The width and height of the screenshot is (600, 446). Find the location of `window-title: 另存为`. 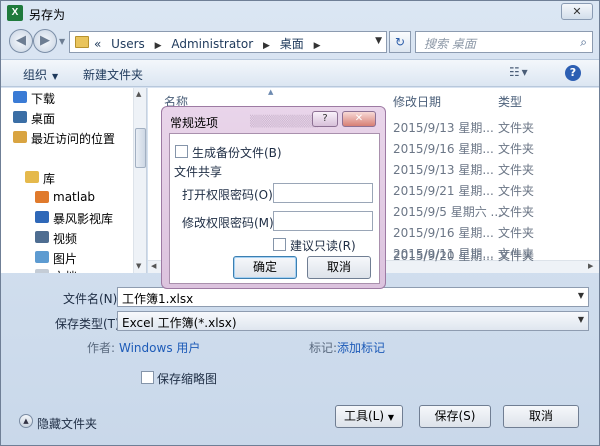

window-title: 另存为 is located at coordinates (47, 15).